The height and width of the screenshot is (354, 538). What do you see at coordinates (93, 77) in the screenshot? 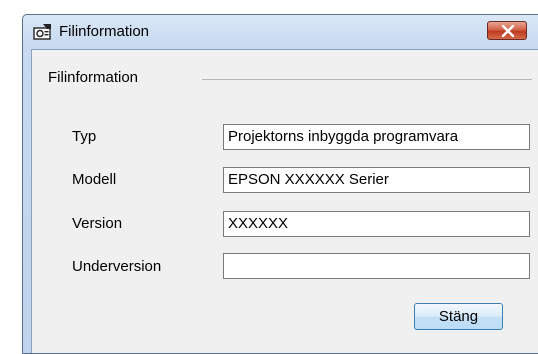
I see `group-box-label: Filinformation` at bounding box center [93, 77].